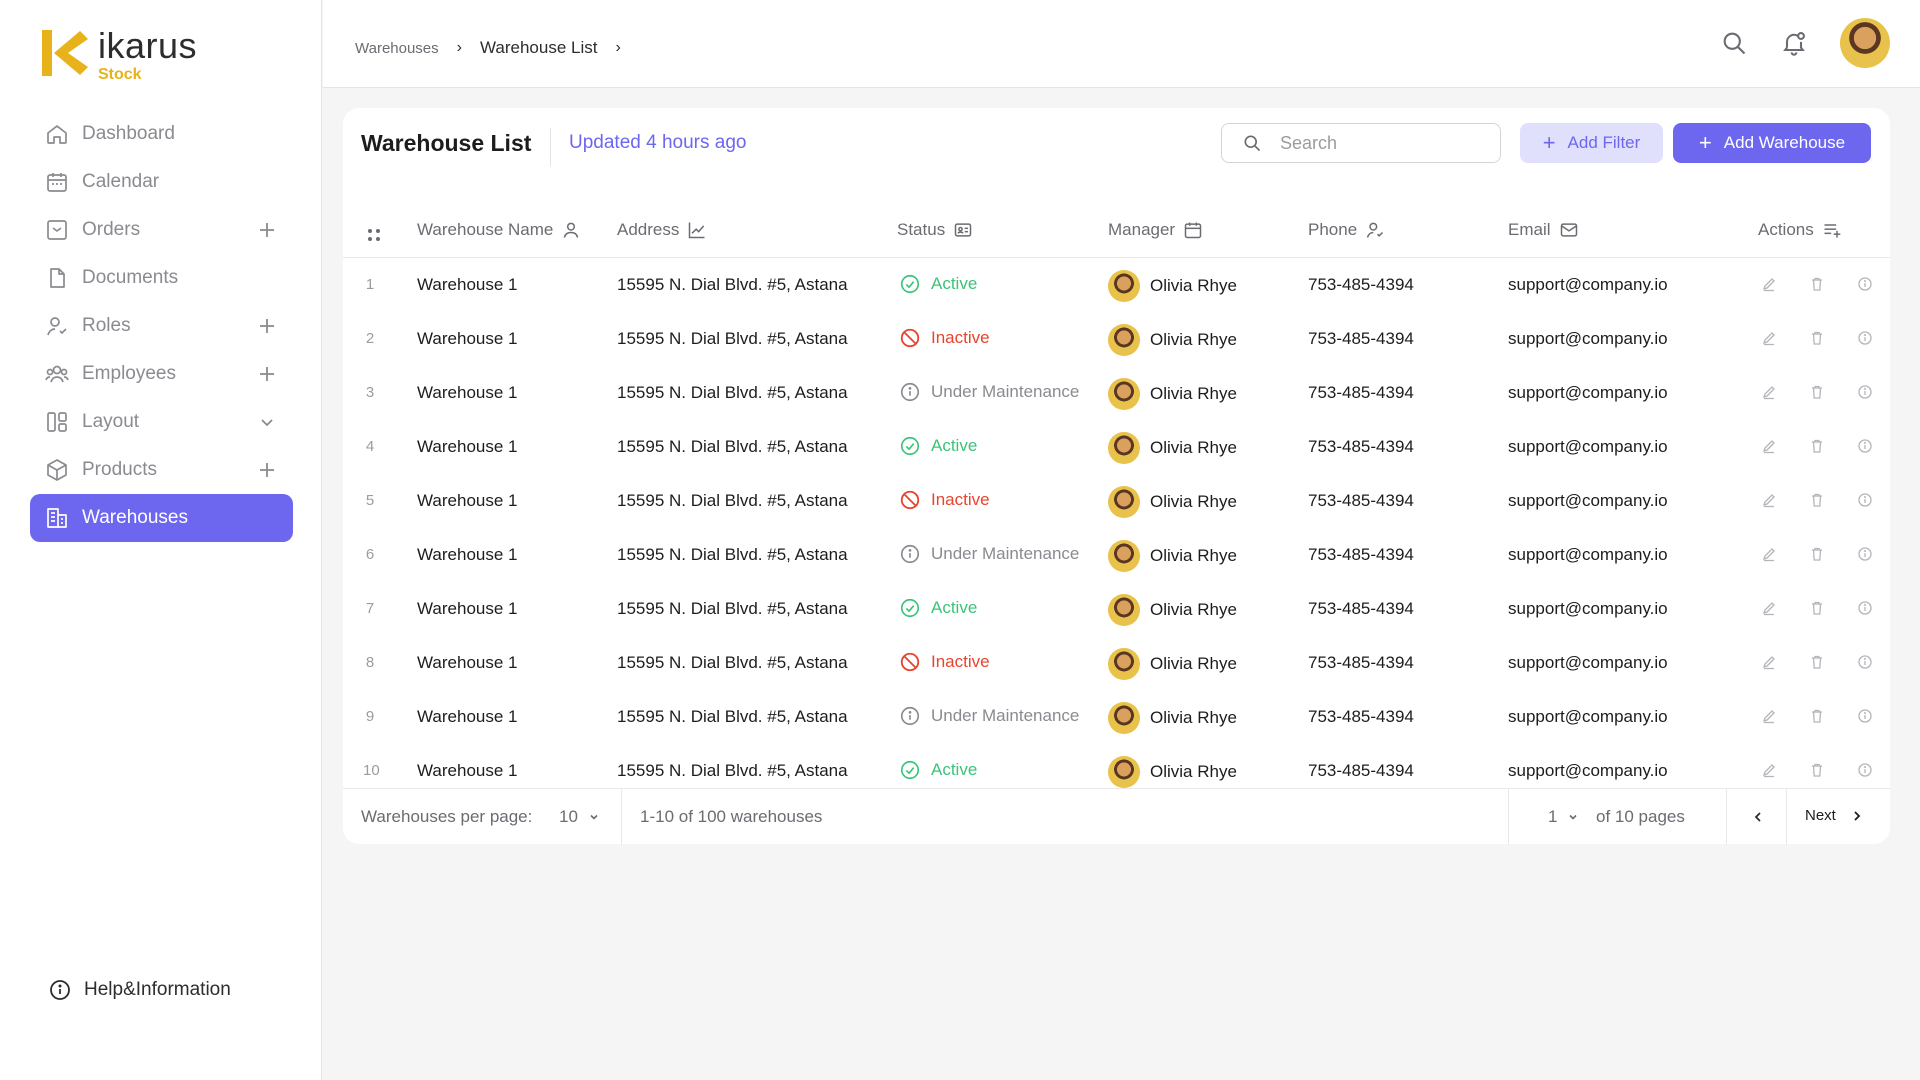  What do you see at coordinates (374, 235) in the screenshot?
I see `drag-grid-icon` at bounding box center [374, 235].